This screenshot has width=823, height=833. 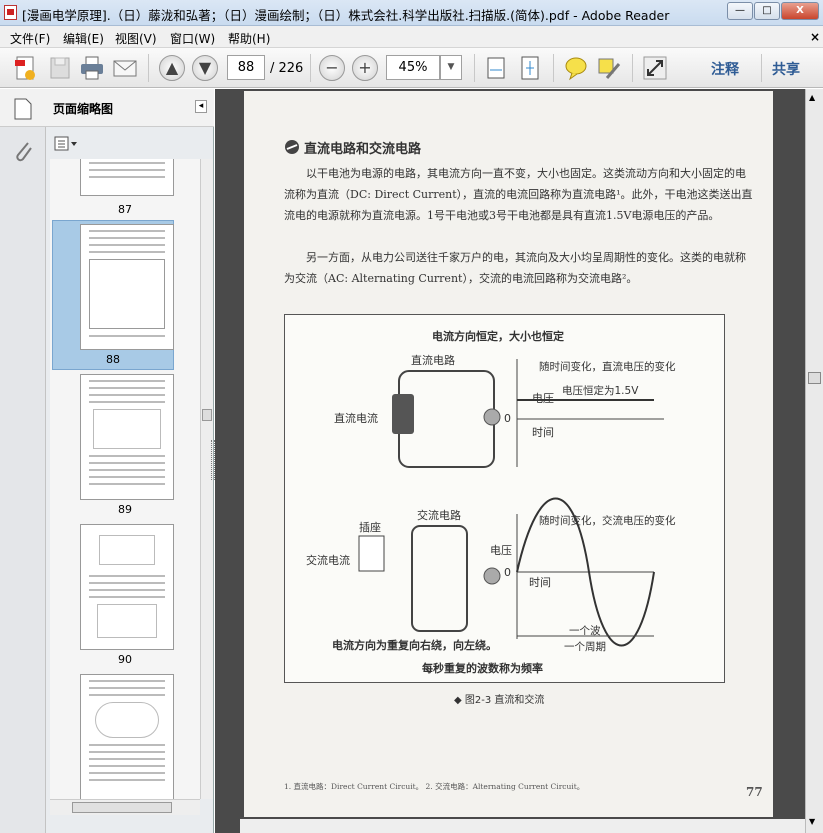 What do you see at coordinates (66, 143) in the screenshot?
I see `thumbnail-options-button` at bounding box center [66, 143].